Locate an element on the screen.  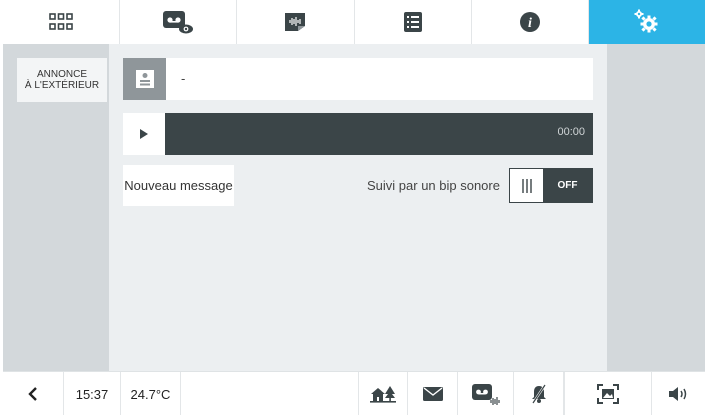
svg-text: i is located at coordinates (530, 23).